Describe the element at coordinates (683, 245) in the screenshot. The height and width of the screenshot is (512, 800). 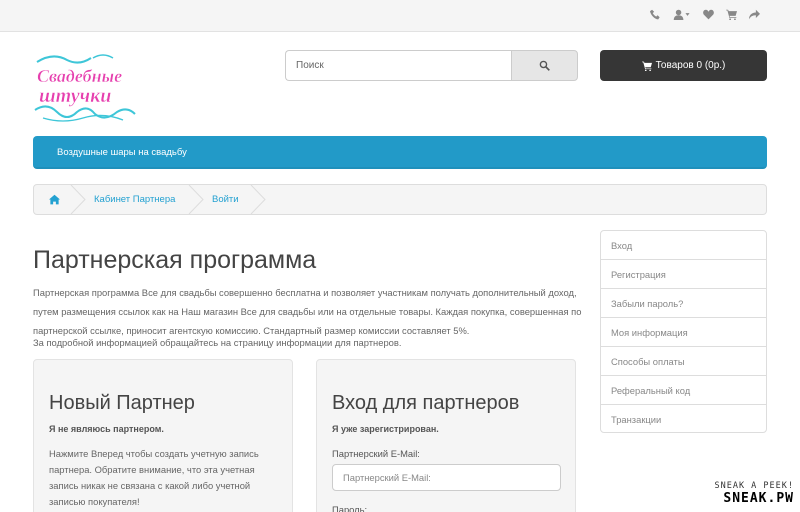
I see `sidebar-item-login: Вход` at that location.